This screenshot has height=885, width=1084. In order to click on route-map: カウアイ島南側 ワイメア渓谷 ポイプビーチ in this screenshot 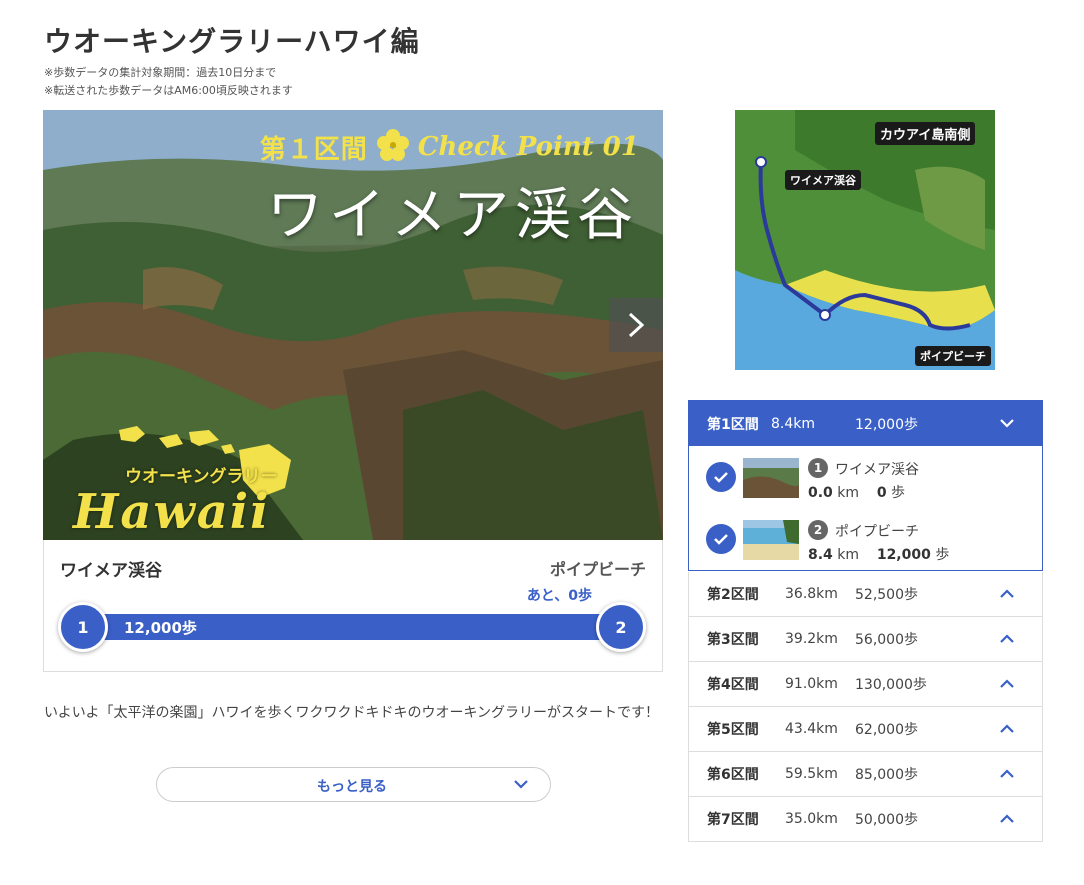, I will do `click(865, 240)`.